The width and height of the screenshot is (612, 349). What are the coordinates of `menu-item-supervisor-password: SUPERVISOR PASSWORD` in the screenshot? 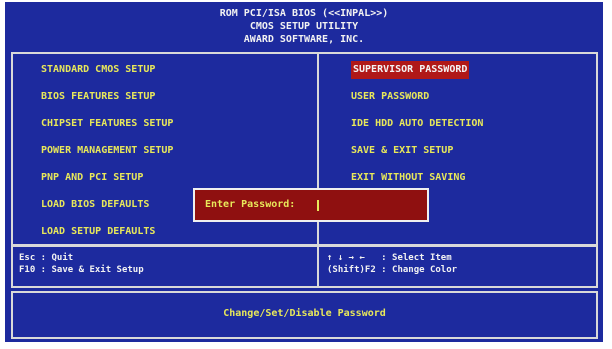 It's located at (410, 70).